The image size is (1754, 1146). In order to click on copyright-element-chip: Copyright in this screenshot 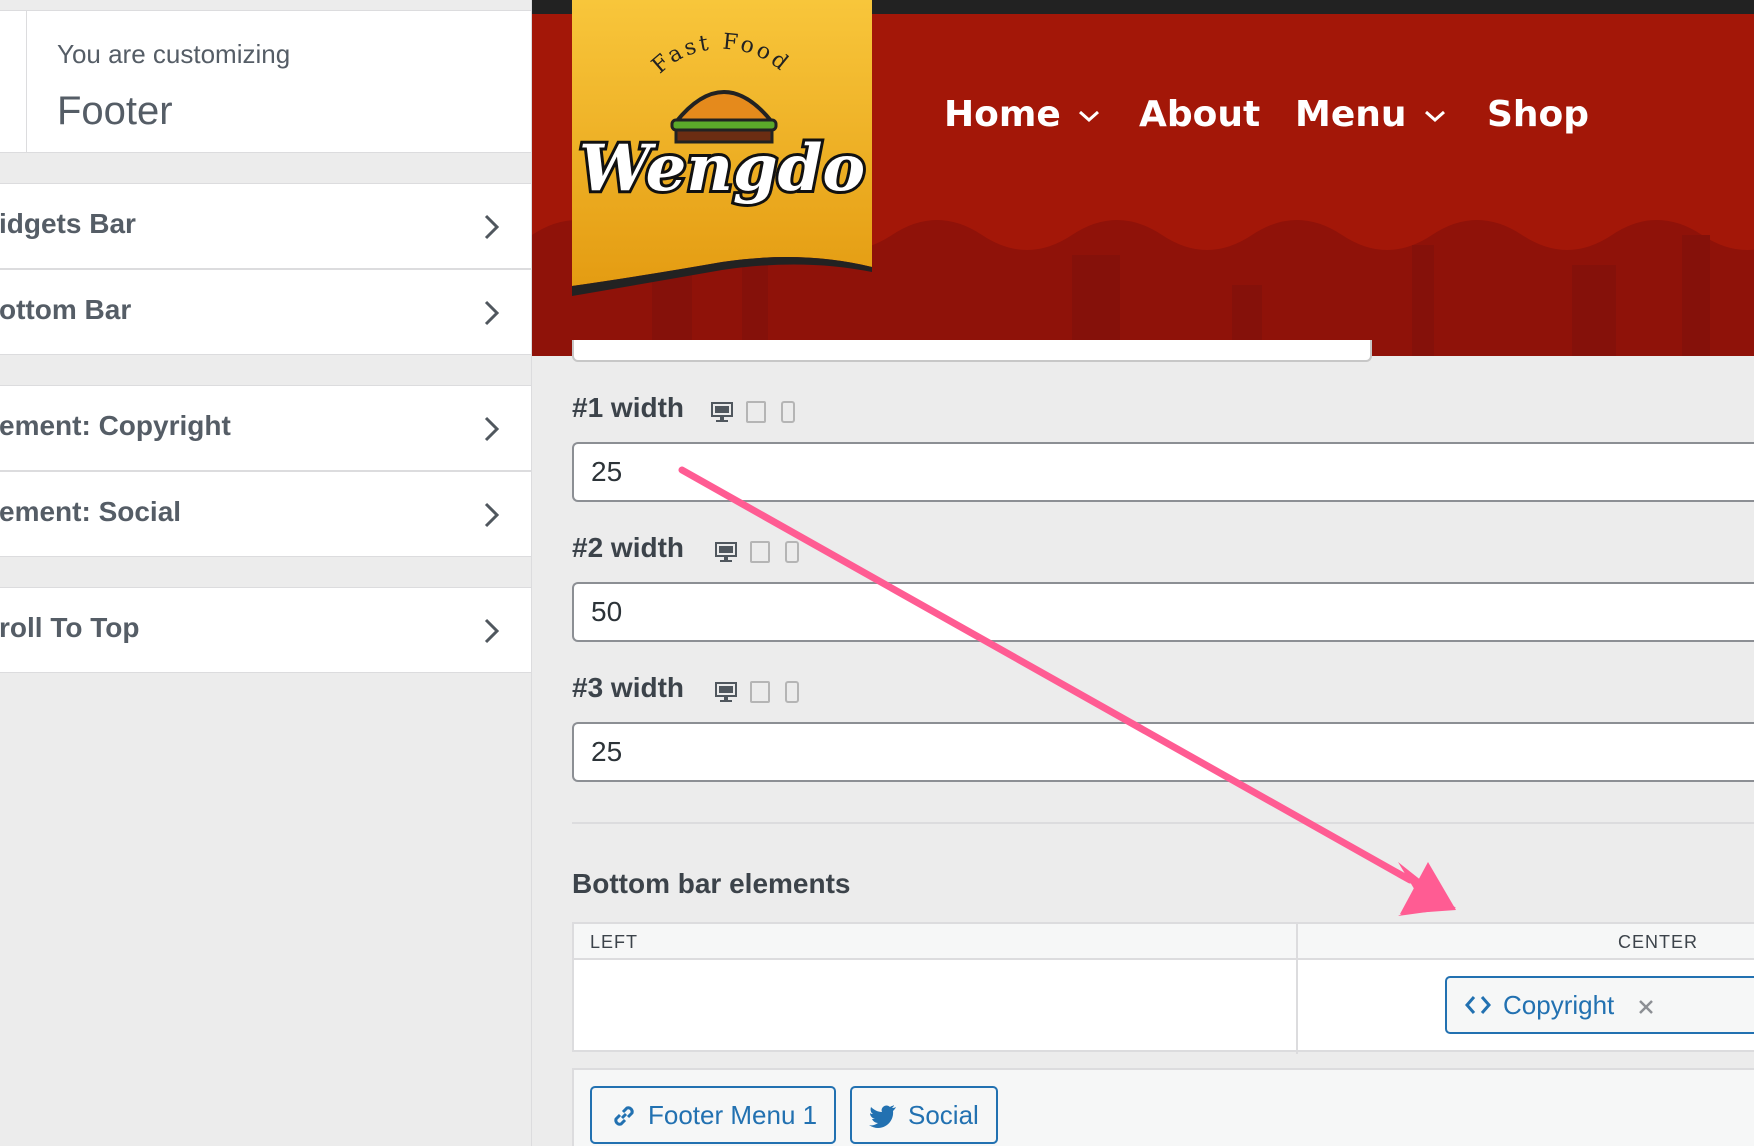, I will do `click(1599, 1005)`.